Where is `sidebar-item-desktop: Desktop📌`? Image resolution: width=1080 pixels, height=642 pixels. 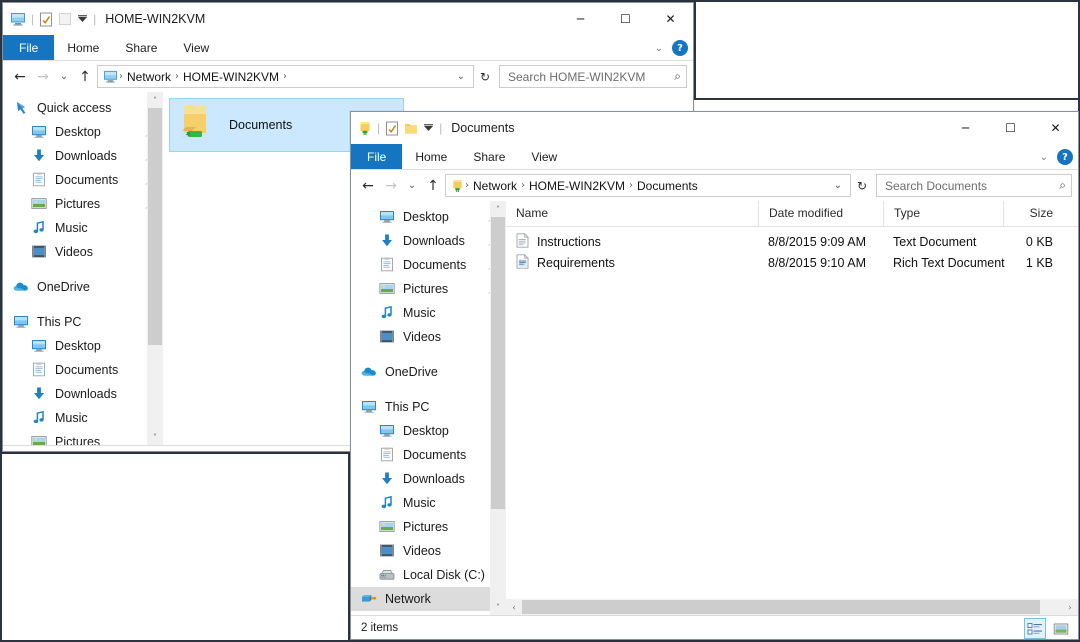
sidebar-item-desktop: Desktop📌 is located at coordinates (428, 217).